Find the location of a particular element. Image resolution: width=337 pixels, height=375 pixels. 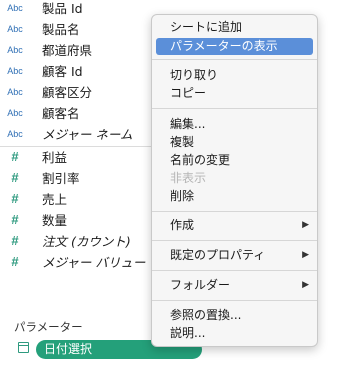

menu-item-add-to-sheet: シートに追加 is located at coordinates (234, 27).